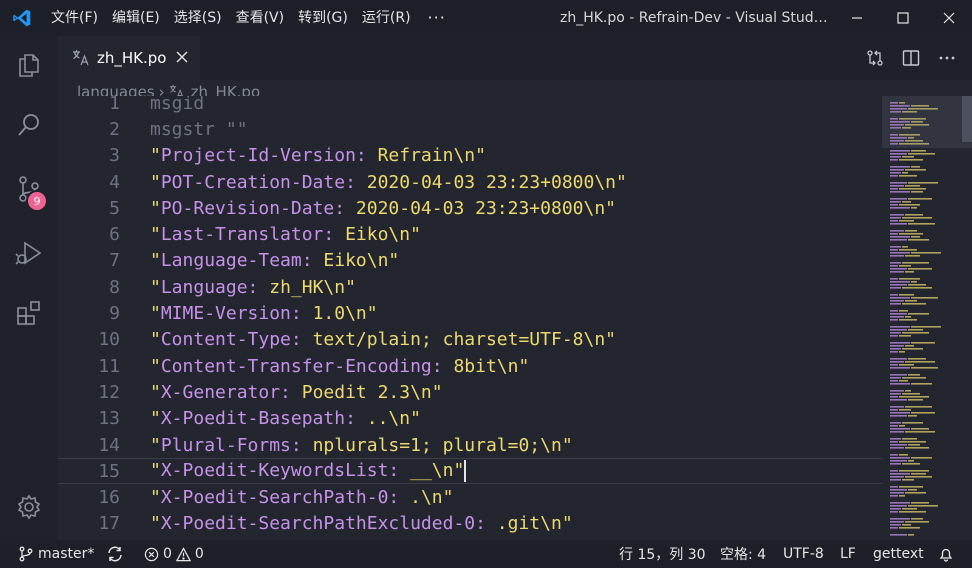 This screenshot has height=568, width=972. Describe the element at coordinates (470, 106) in the screenshot. I see `code-line: 1 msgid` at that location.